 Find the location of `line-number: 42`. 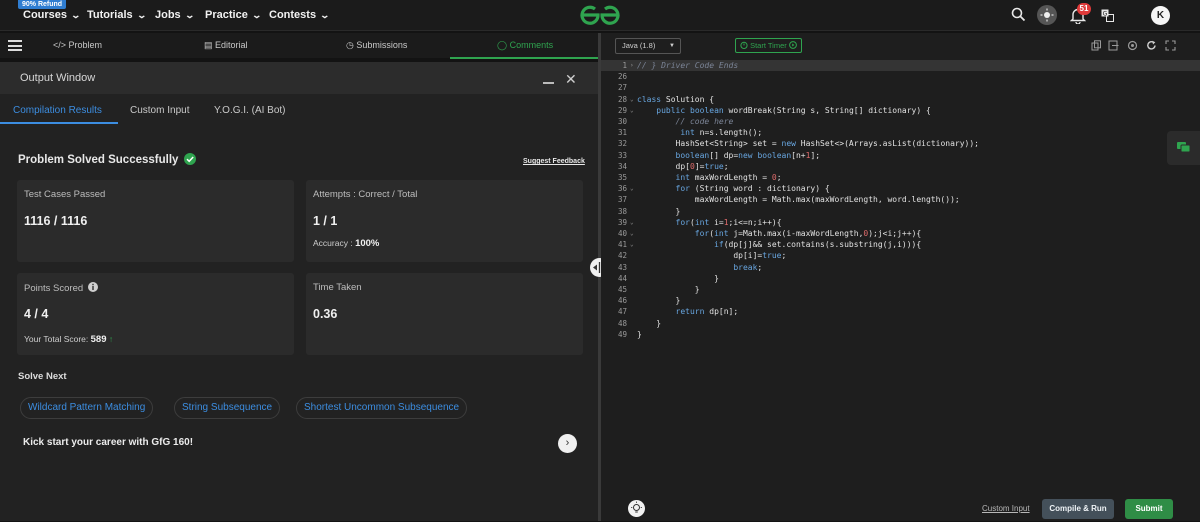

line-number: 42 is located at coordinates (622, 256).